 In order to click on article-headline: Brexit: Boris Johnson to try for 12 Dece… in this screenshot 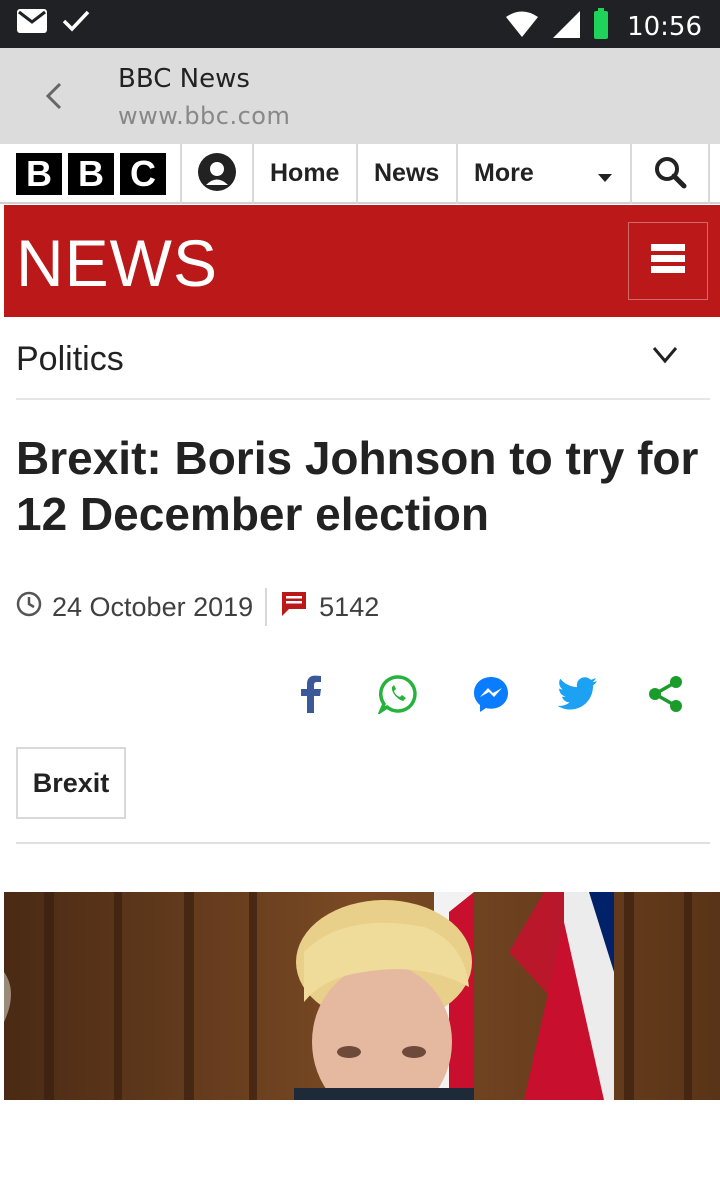, I will do `click(357, 486)`.